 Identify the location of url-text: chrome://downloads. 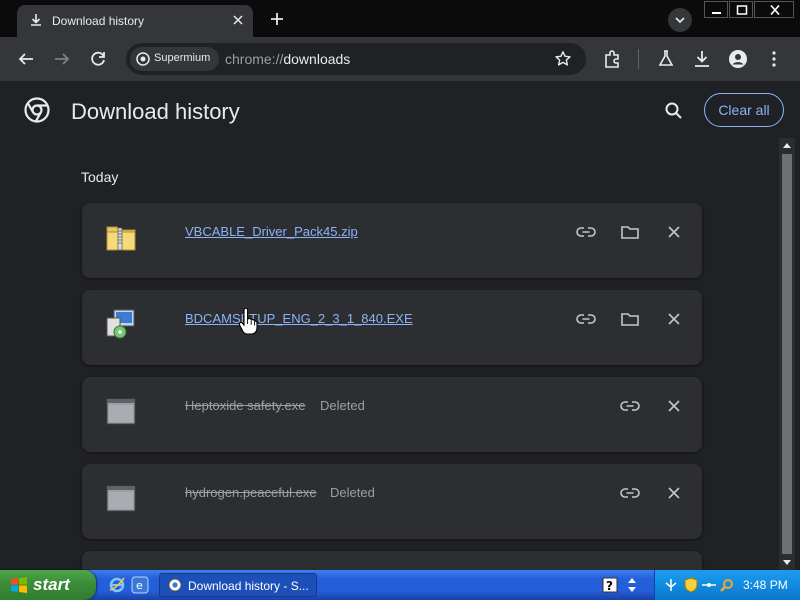
(288, 59).